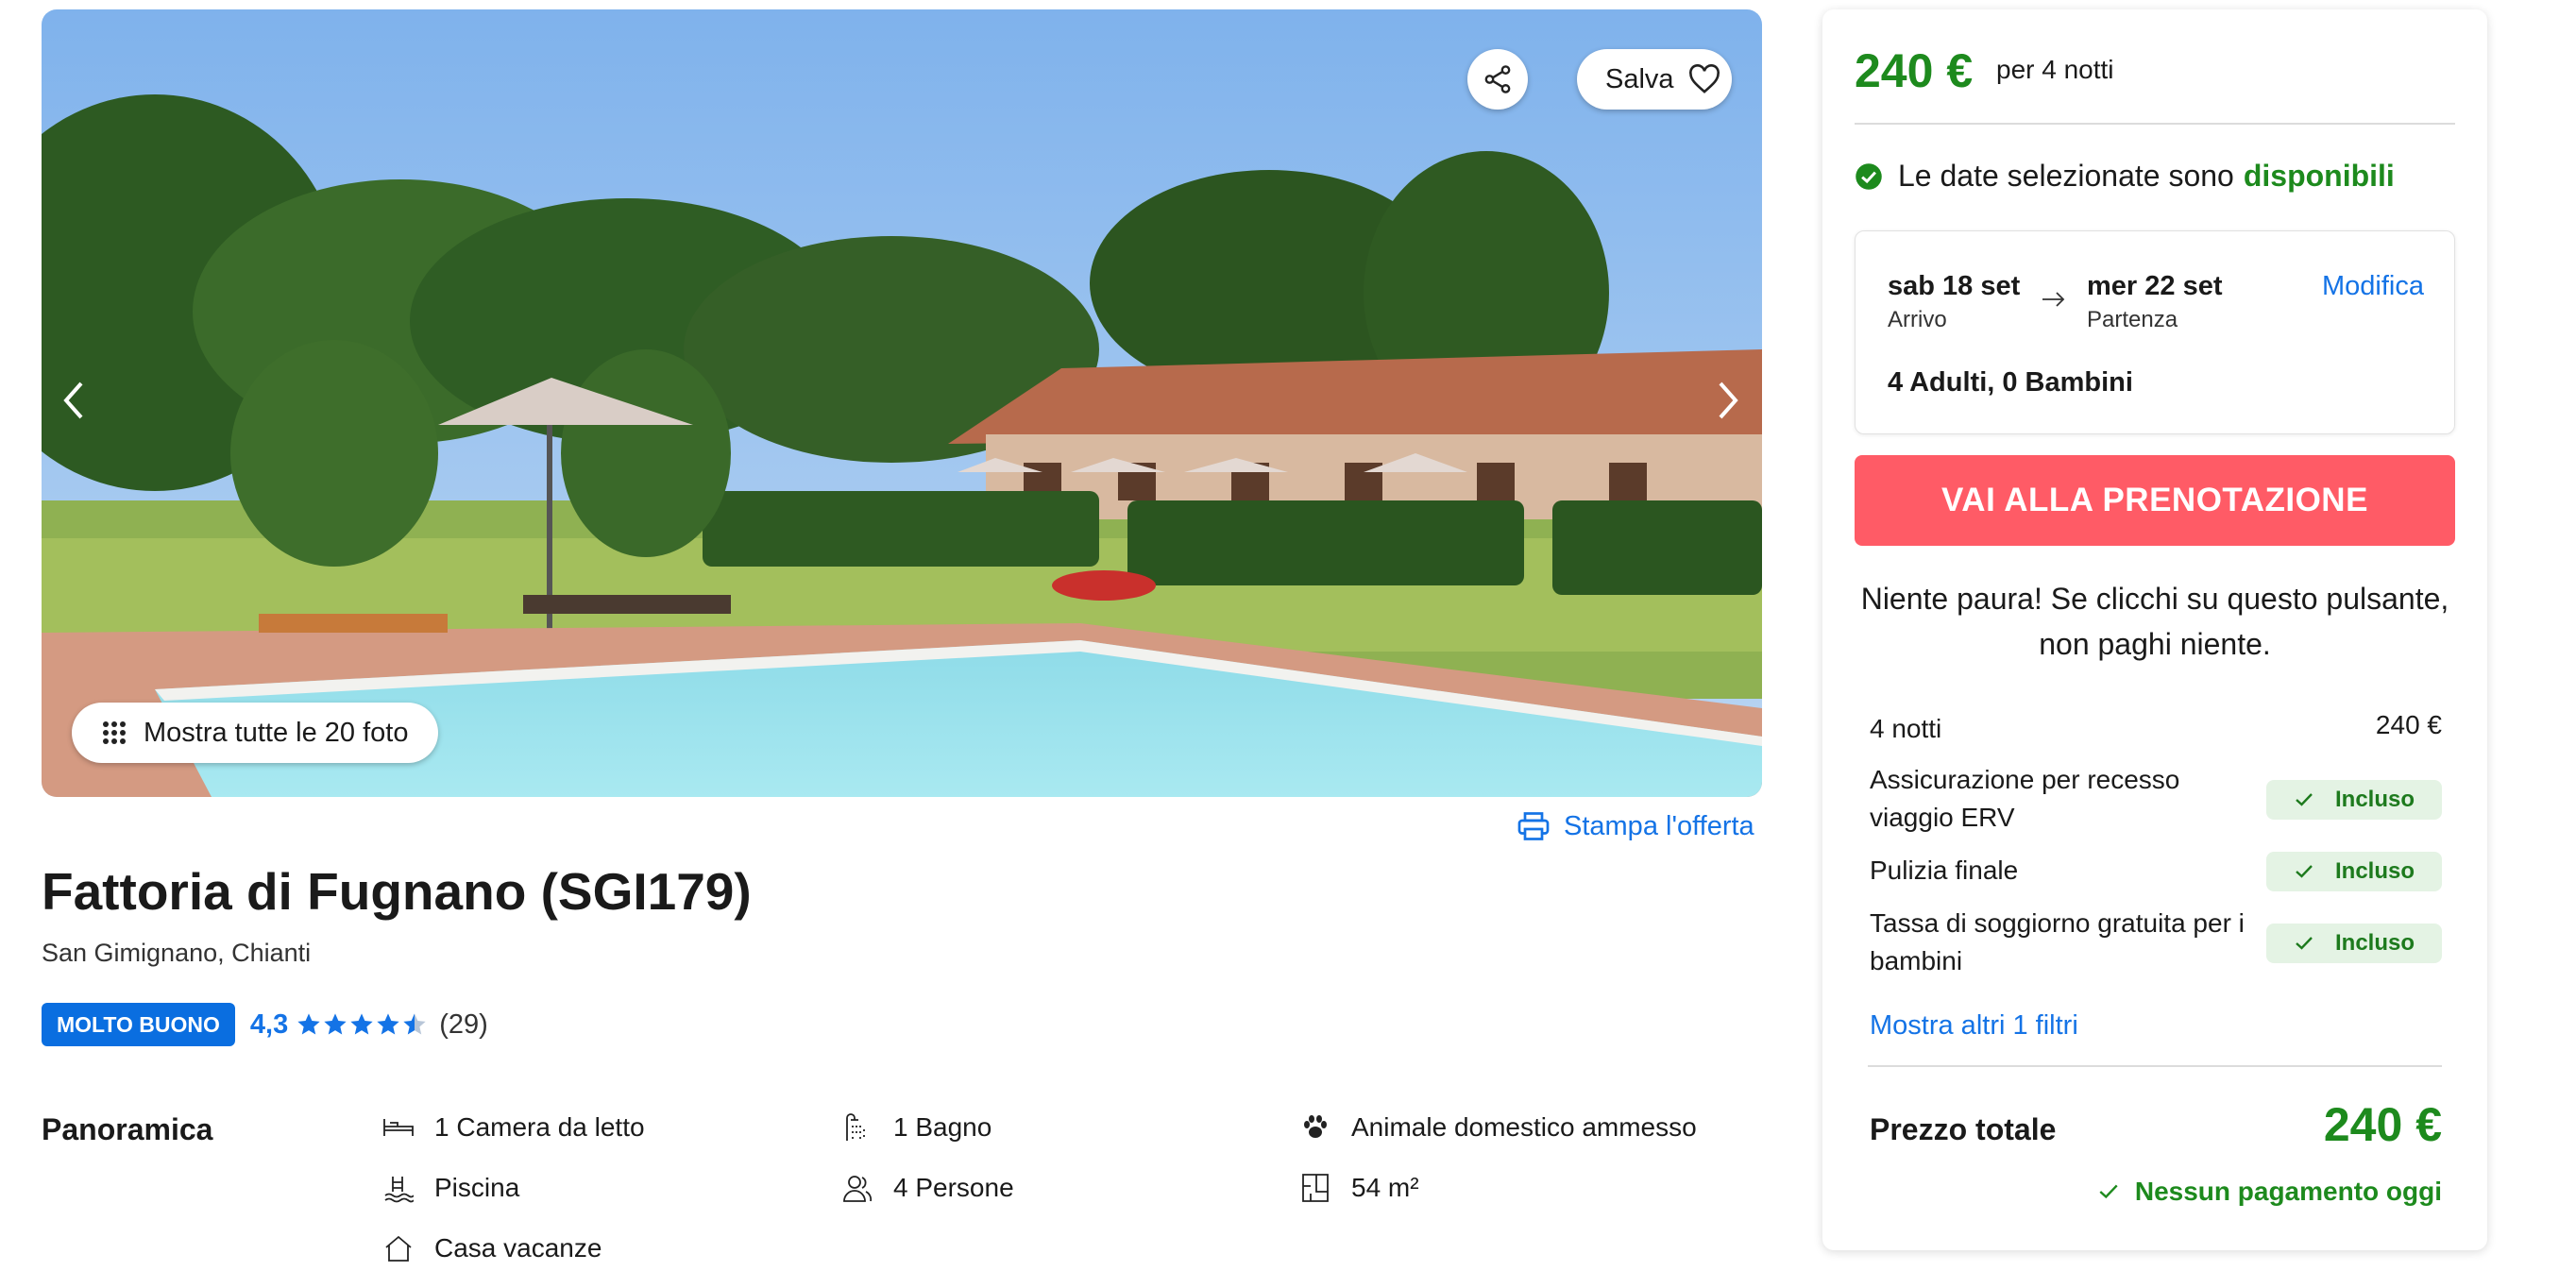 This screenshot has width=2576, height=1288. Describe the element at coordinates (2373, 286) in the screenshot. I see `modify-dates-link: Modifica` at that location.